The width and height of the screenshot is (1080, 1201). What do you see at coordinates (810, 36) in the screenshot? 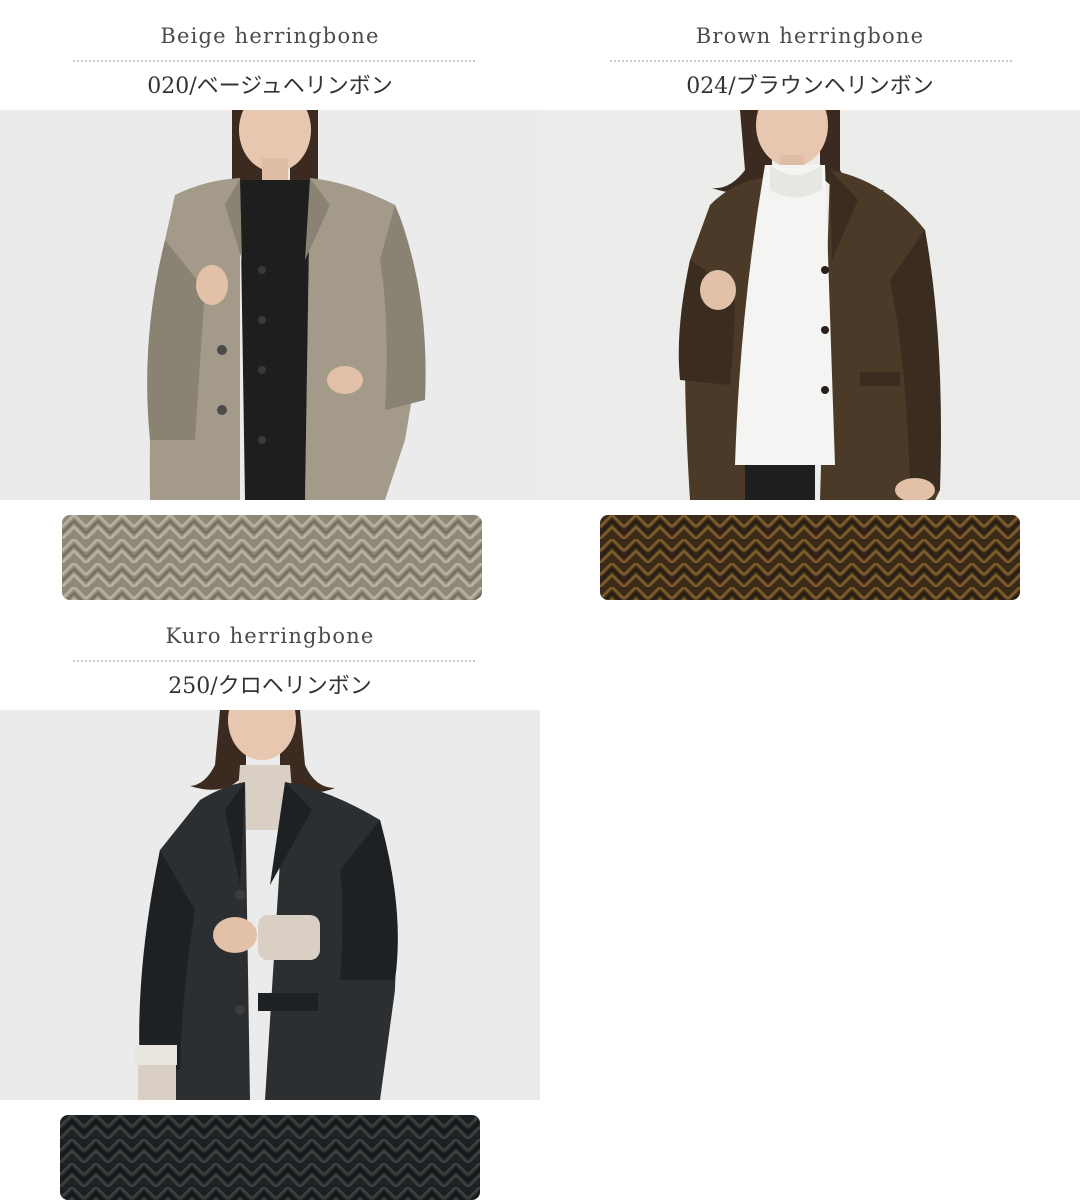
I see `color-name-english: Brown herringbone` at bounding box center [810, 36].